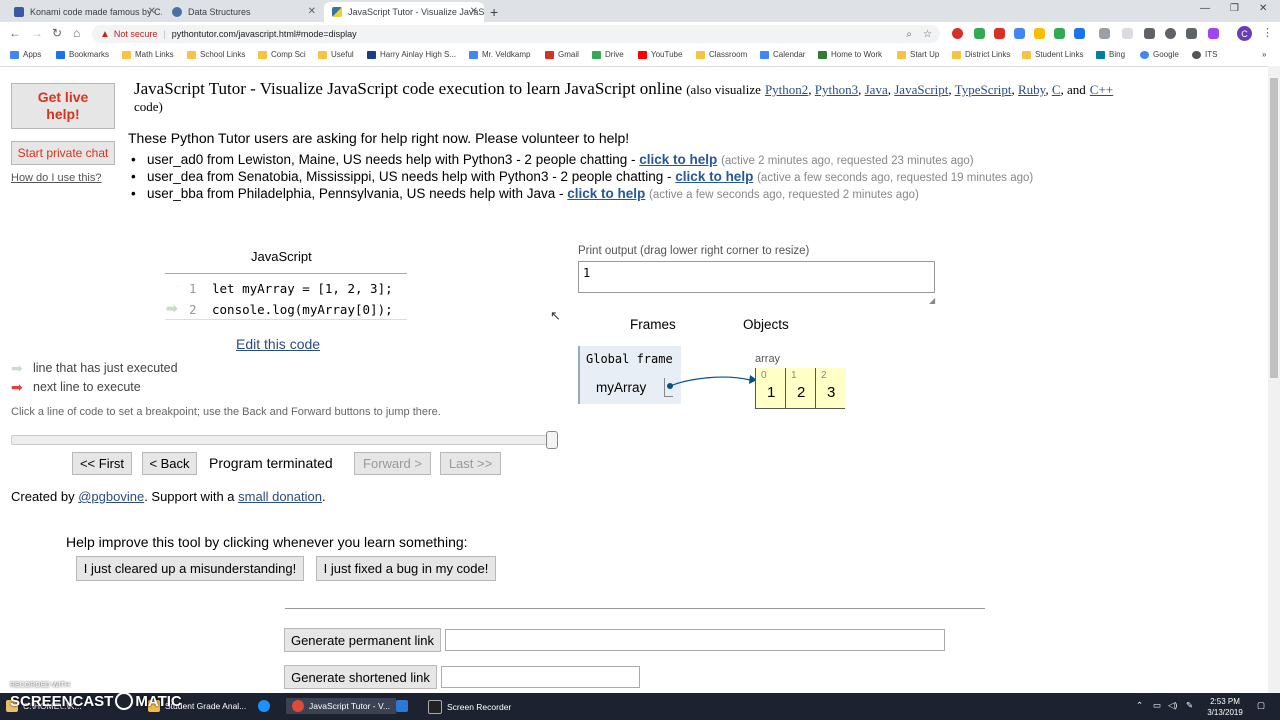  What do you see at coordinates (111, 496) in the screenshot?
I see `author-link: @pgbovine` at bounding box center [111, 496].